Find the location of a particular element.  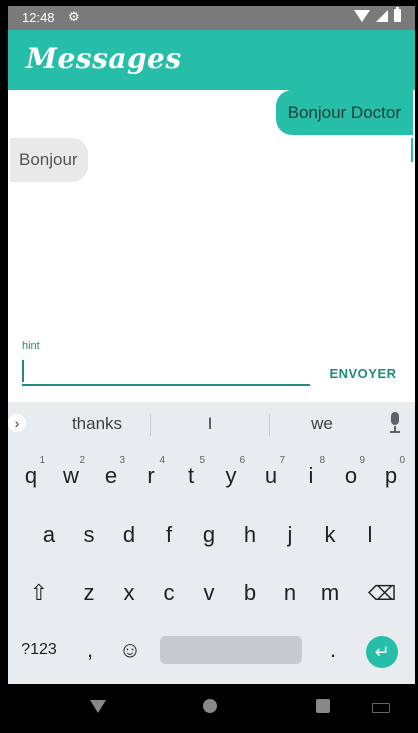

message-input is located at coordinates (166, 372).